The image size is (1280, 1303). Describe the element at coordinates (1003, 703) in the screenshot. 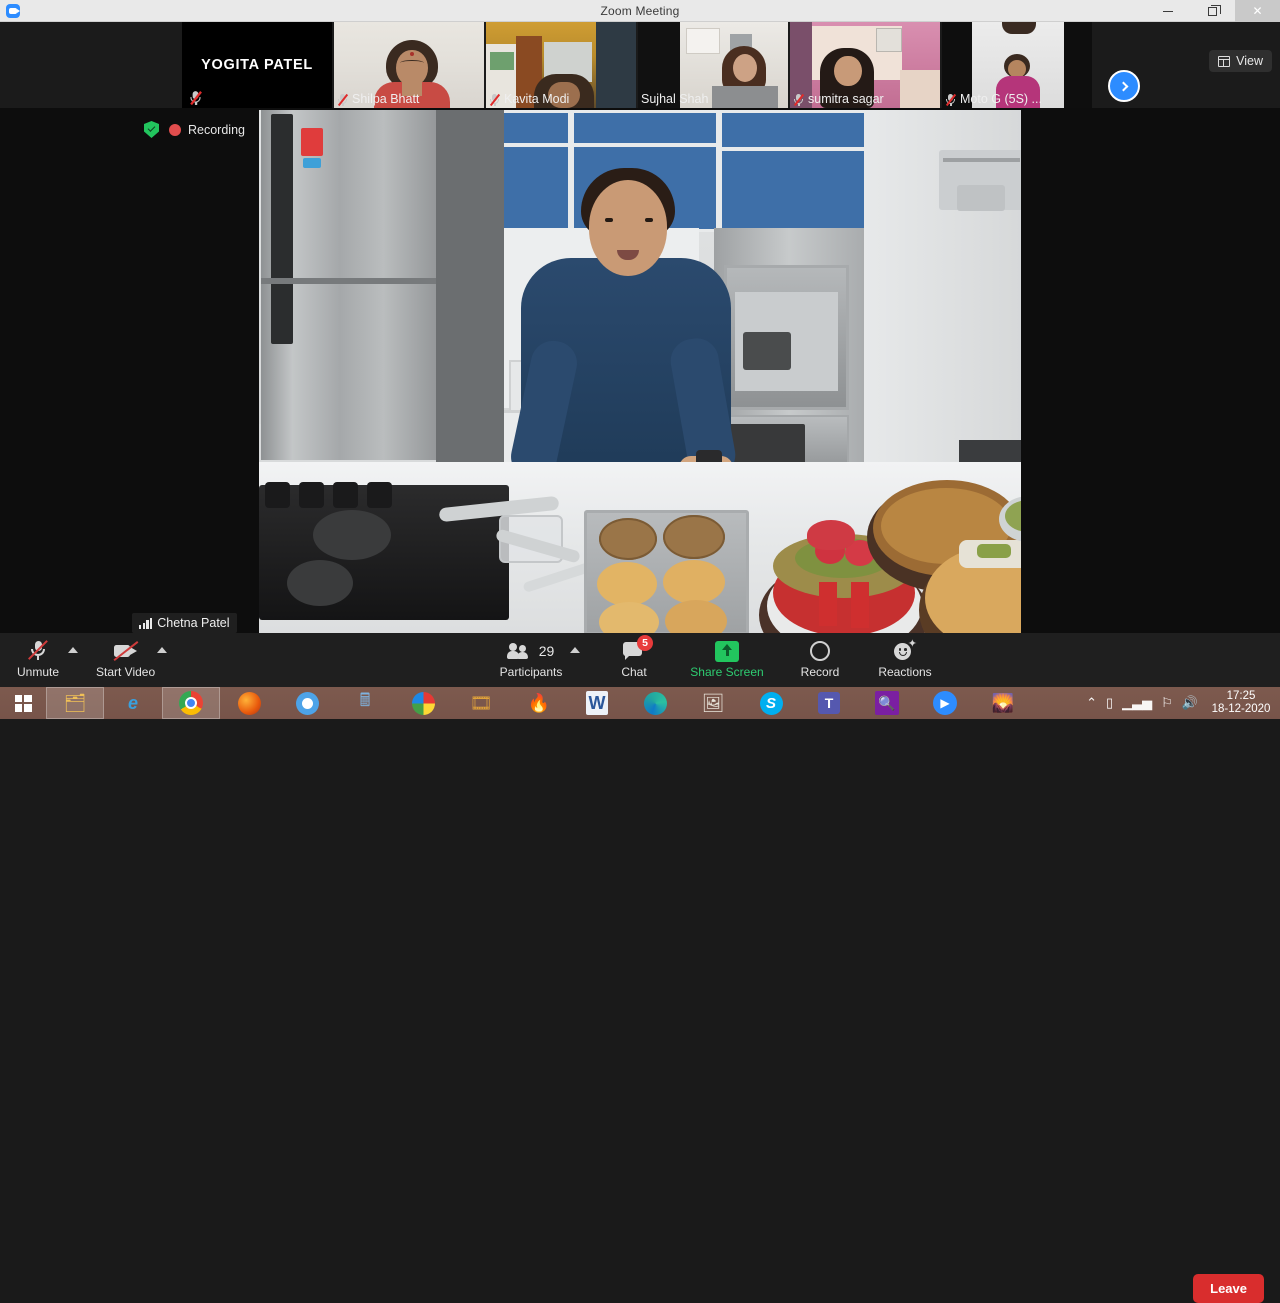

I see `photos-icon: 🌄` at that location.